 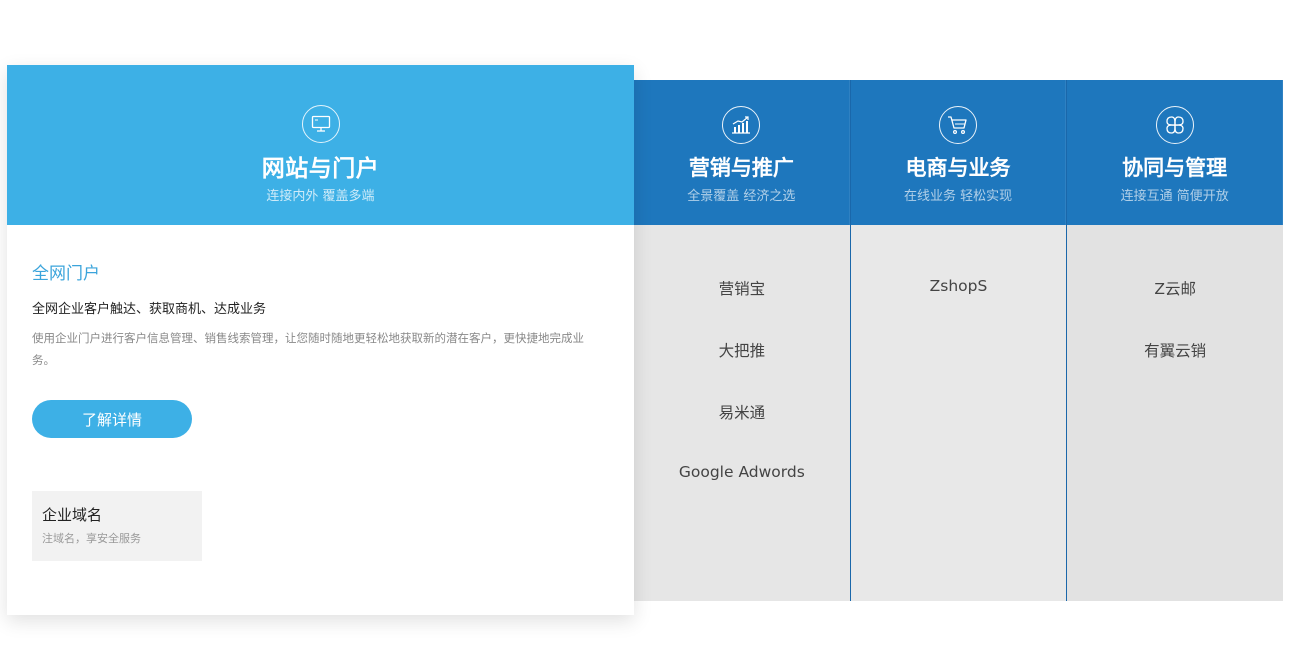 I want to click on product-link: Google Adwords, so click(x=742, y=494).